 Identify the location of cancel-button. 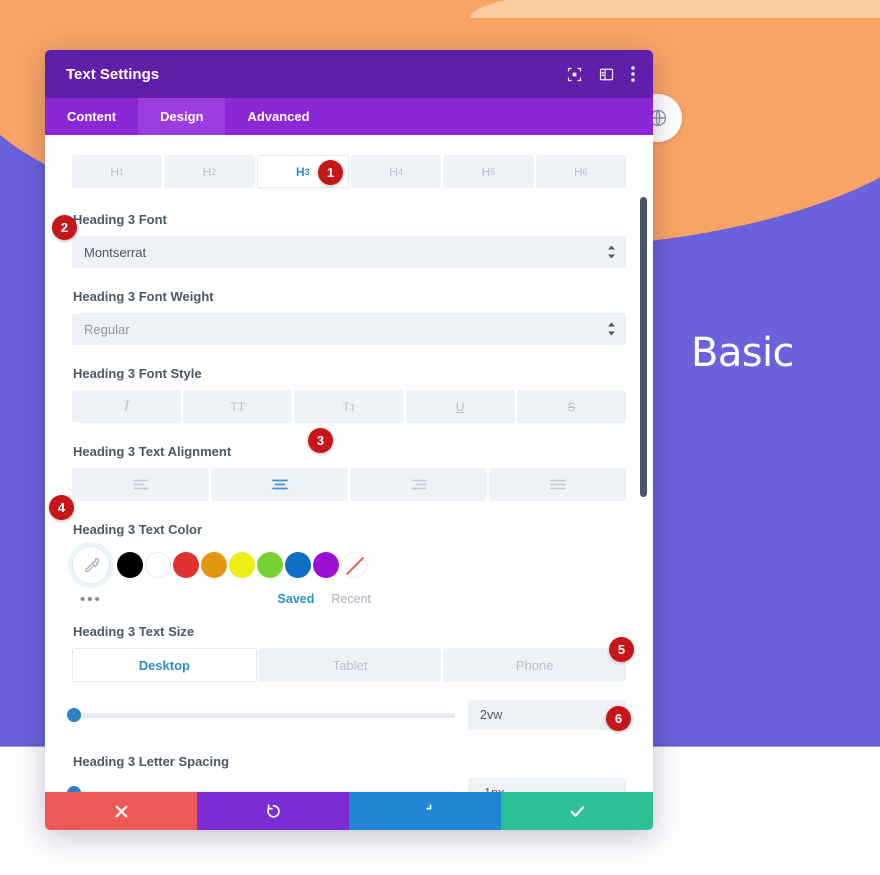
(121, 811).